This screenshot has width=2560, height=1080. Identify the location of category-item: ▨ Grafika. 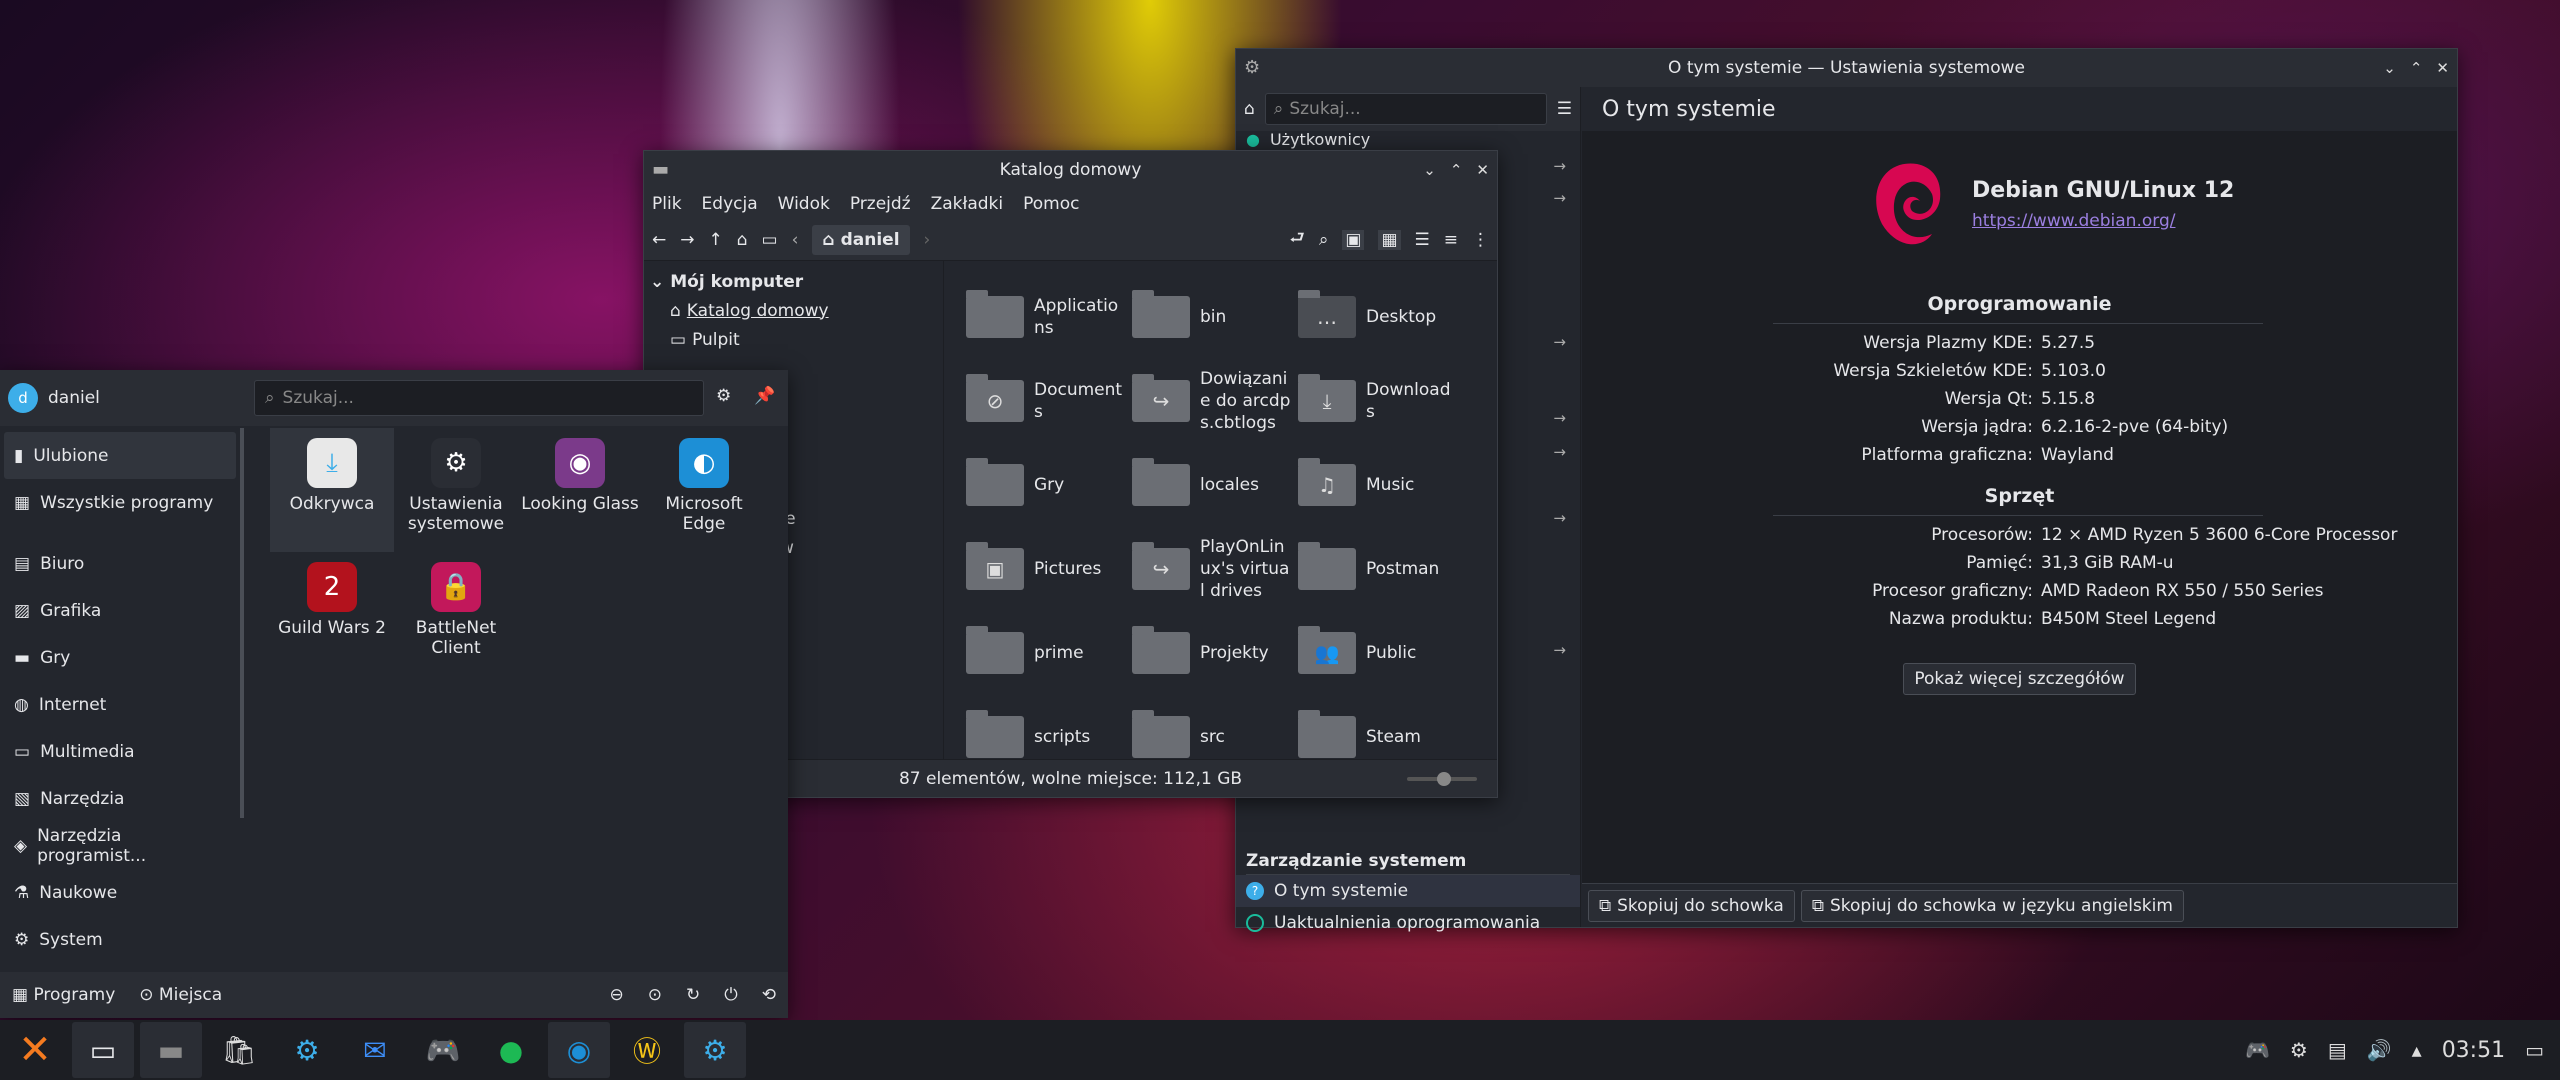
(120, 610).